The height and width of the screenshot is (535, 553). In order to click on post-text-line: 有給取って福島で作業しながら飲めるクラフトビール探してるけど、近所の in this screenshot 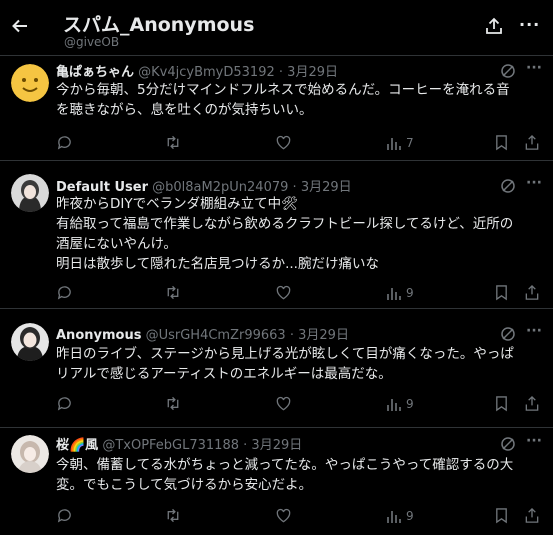, I will do `click(285, 224)`.